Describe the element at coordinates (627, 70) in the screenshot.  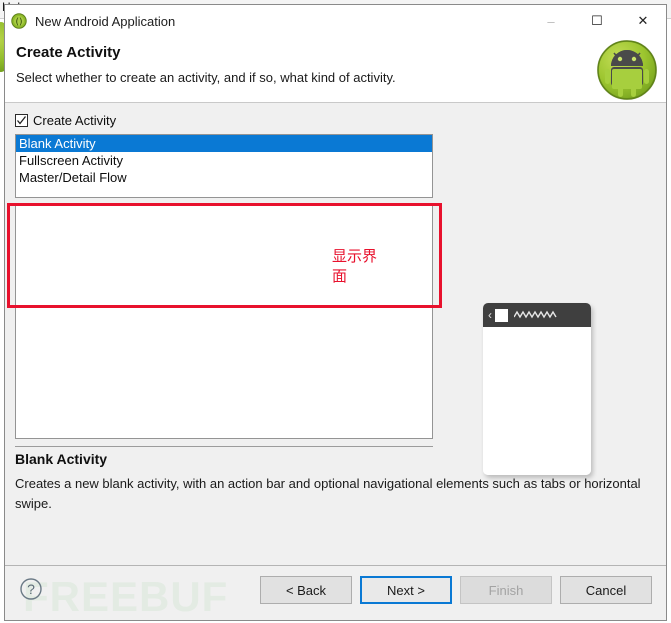
I see `android-robot-logo` at that location.